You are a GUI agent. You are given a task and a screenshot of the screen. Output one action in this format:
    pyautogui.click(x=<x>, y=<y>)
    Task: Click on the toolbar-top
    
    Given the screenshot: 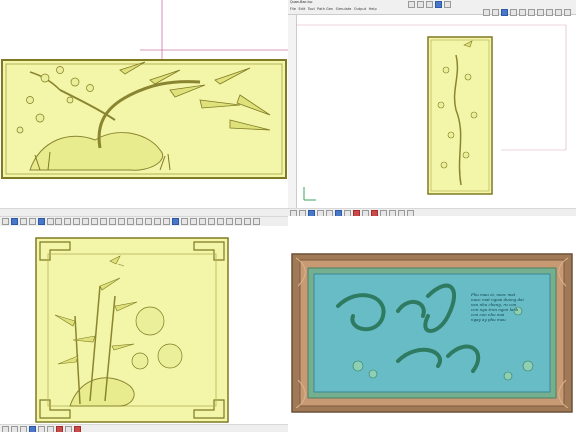 What is the action you would take?
    pyautogui.click(x=429, y=4)
    